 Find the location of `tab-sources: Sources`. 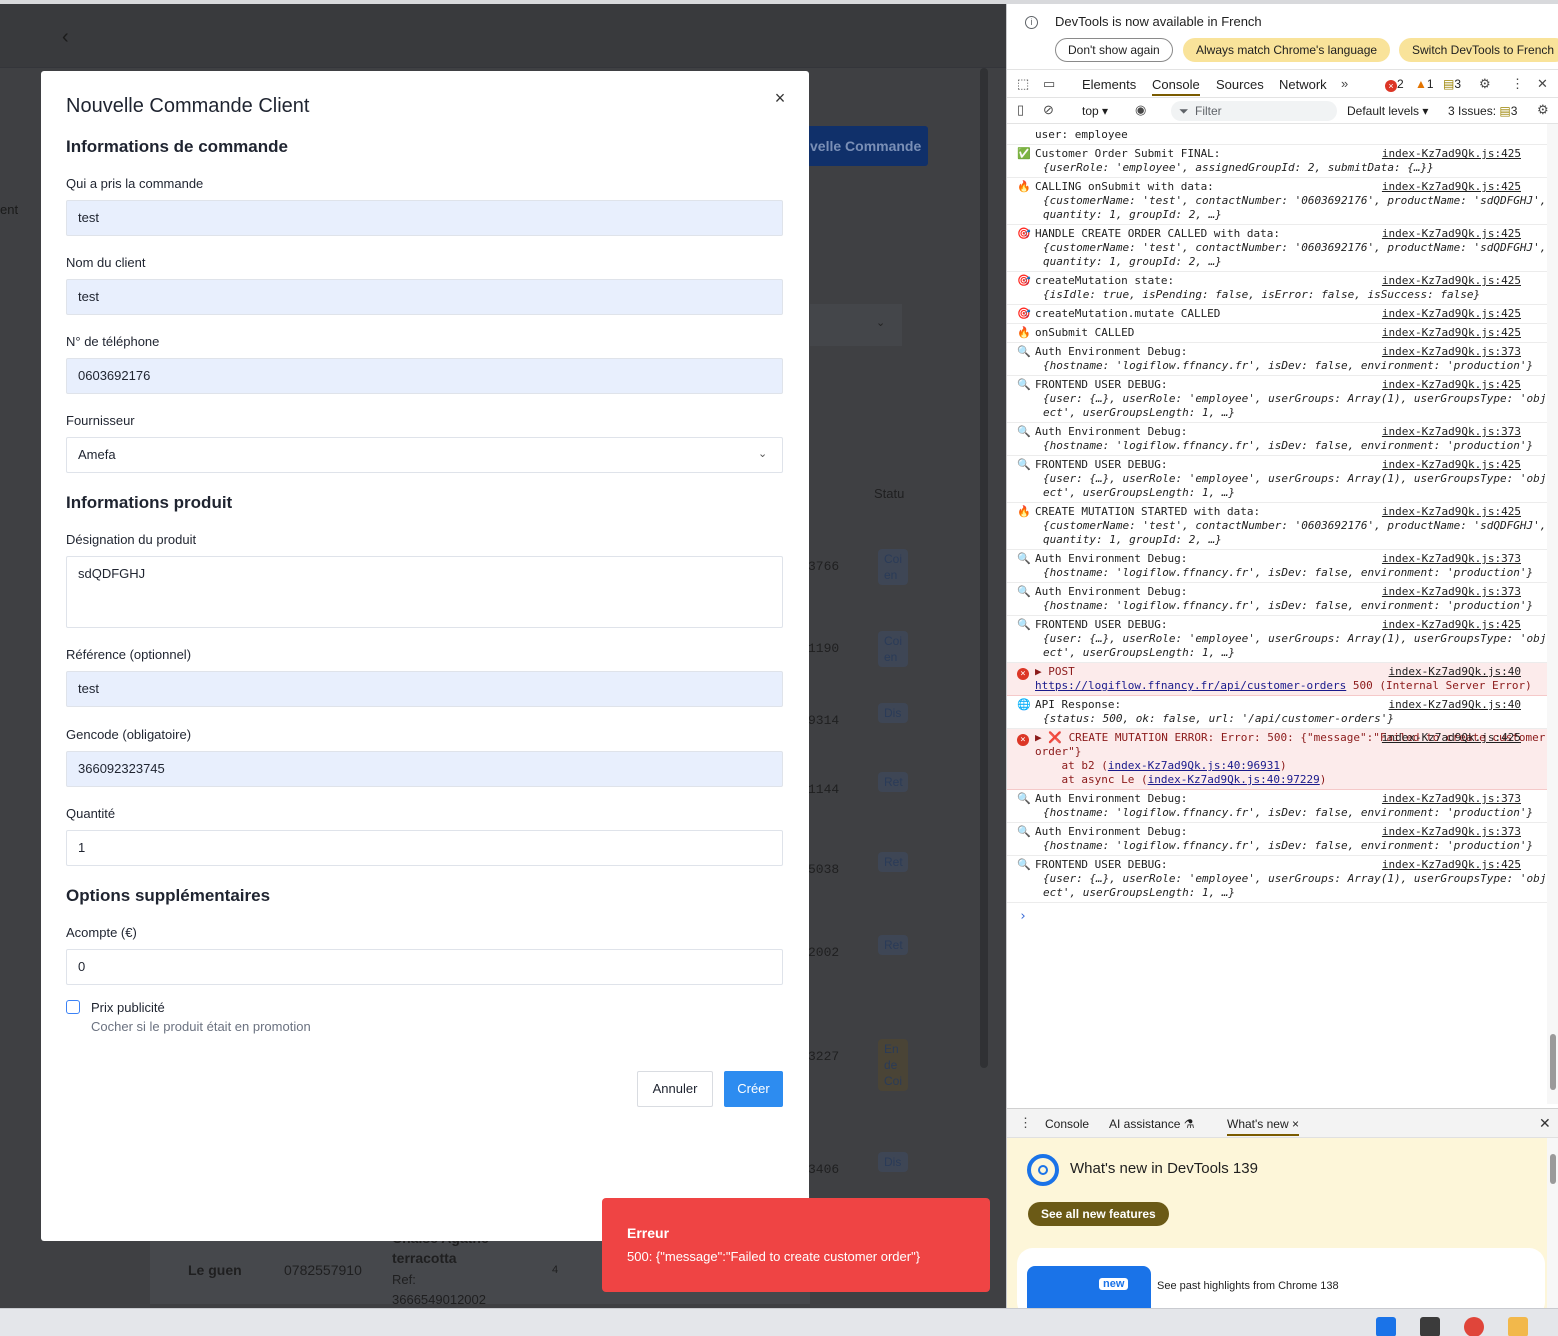

tab-sources: Sources is located at coordinates (1240, 84).